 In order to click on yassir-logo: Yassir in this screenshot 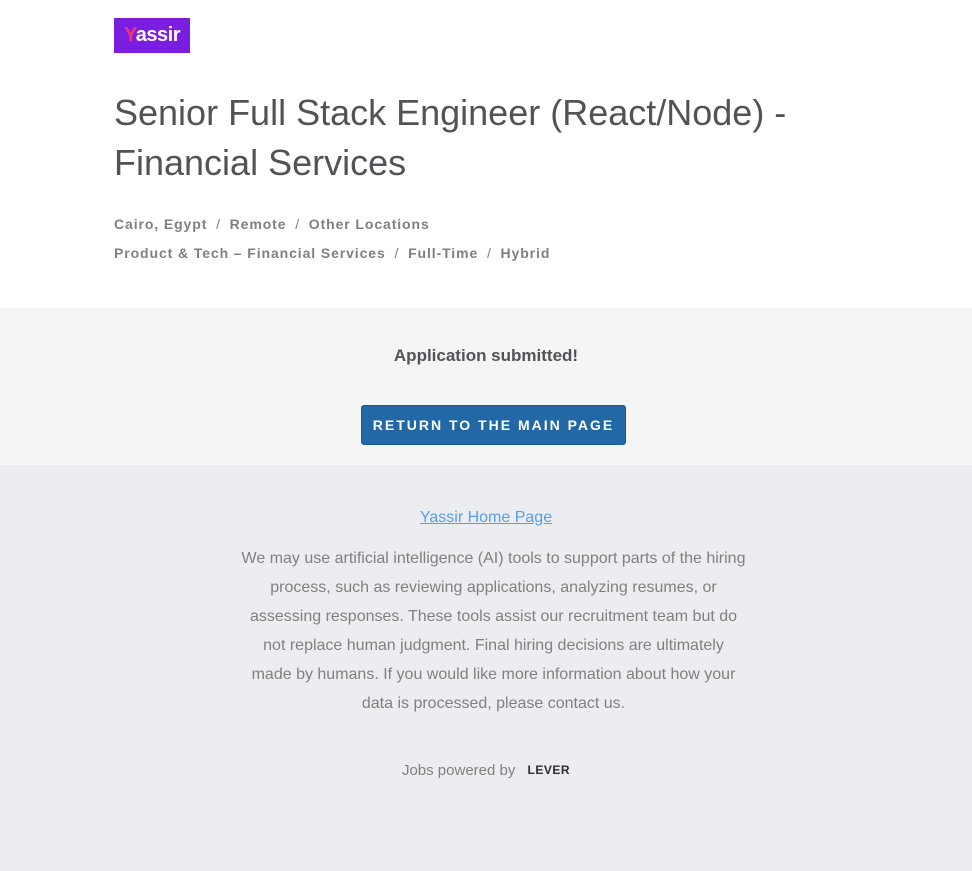, I will do `click(152, 35)`.